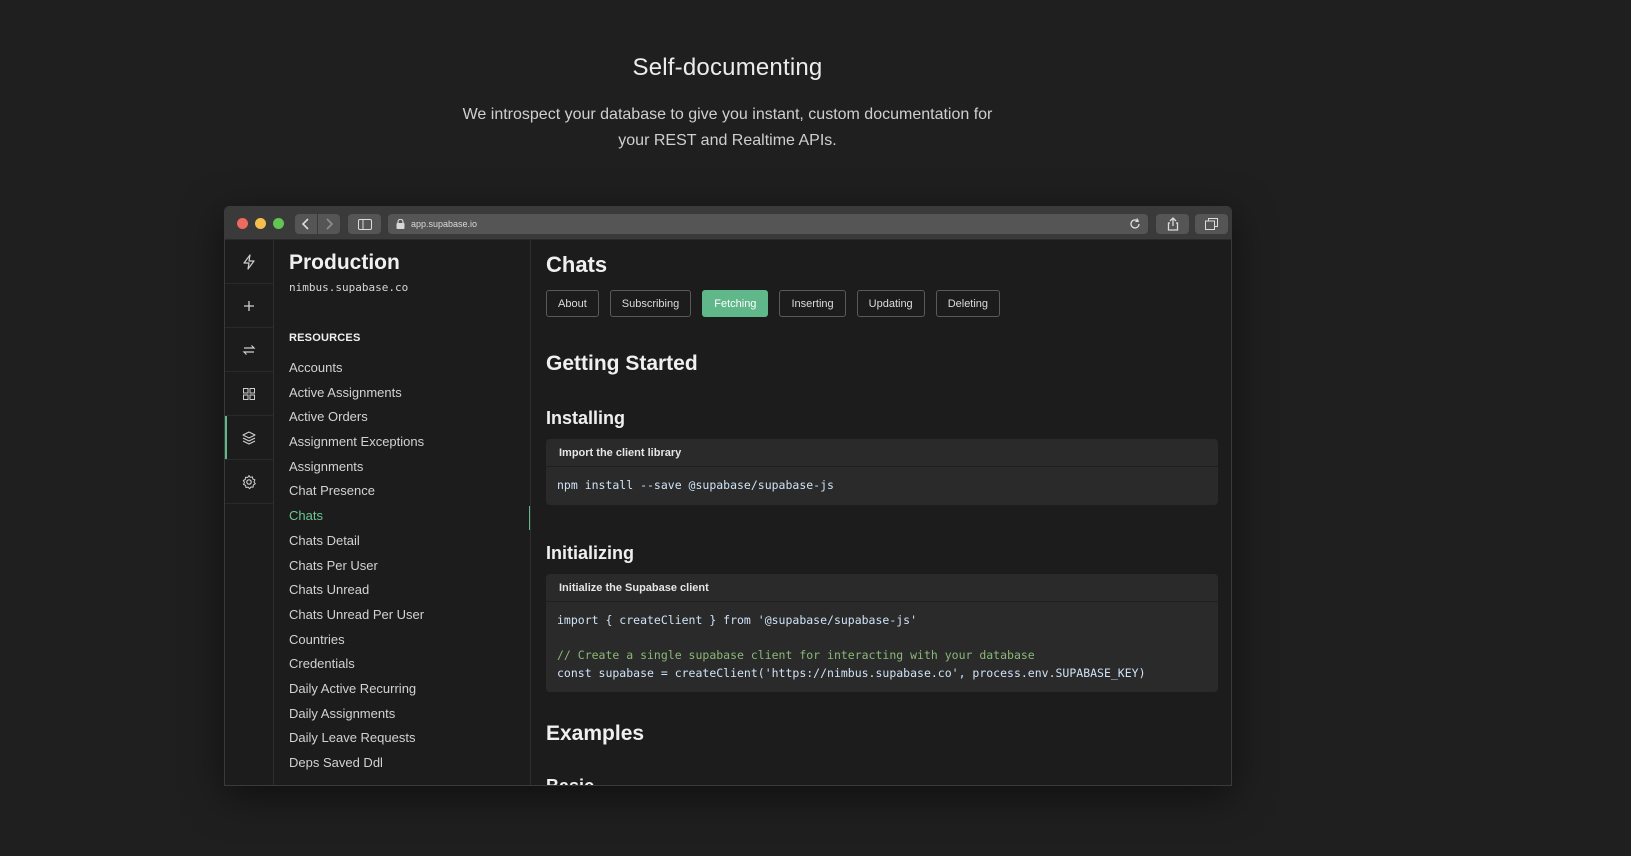 Image resolution: width=1631 pixels, height=856 pixels. Describe the element at coordinates (409, 393) in the screenshot. I see `resource-item-active-assignments: Active Assignments` at that location.